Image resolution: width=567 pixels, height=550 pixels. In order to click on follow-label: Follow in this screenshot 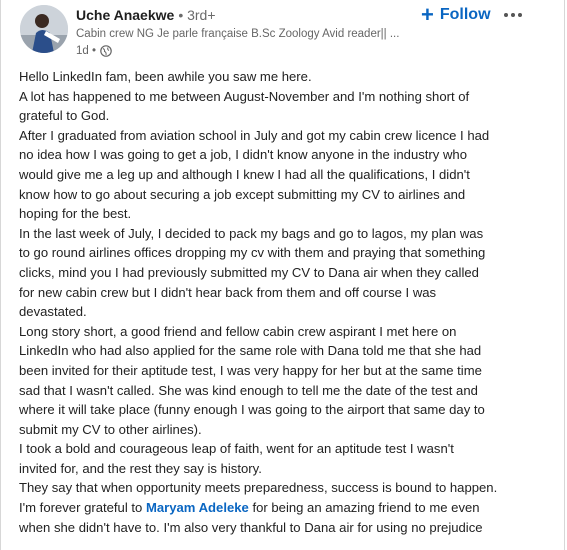, I will do `click(465, 14)`.